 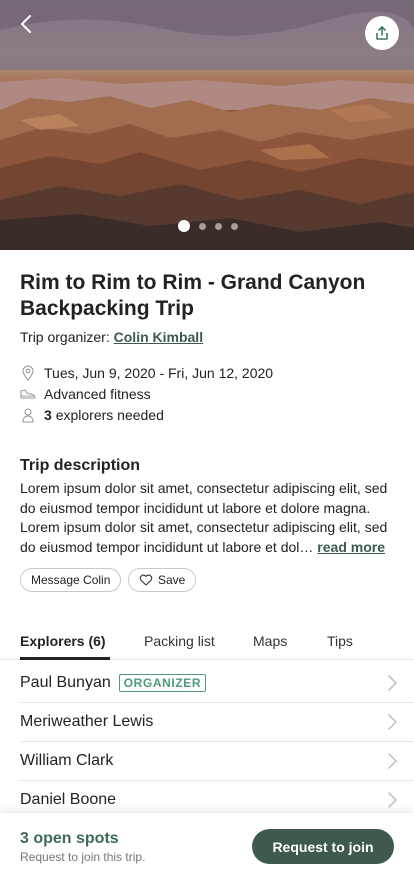 What do you see at coordinates (179, 641) in the screenshot?
I see `tab-packing-list: Packing list` at bounding box center [179, 641].